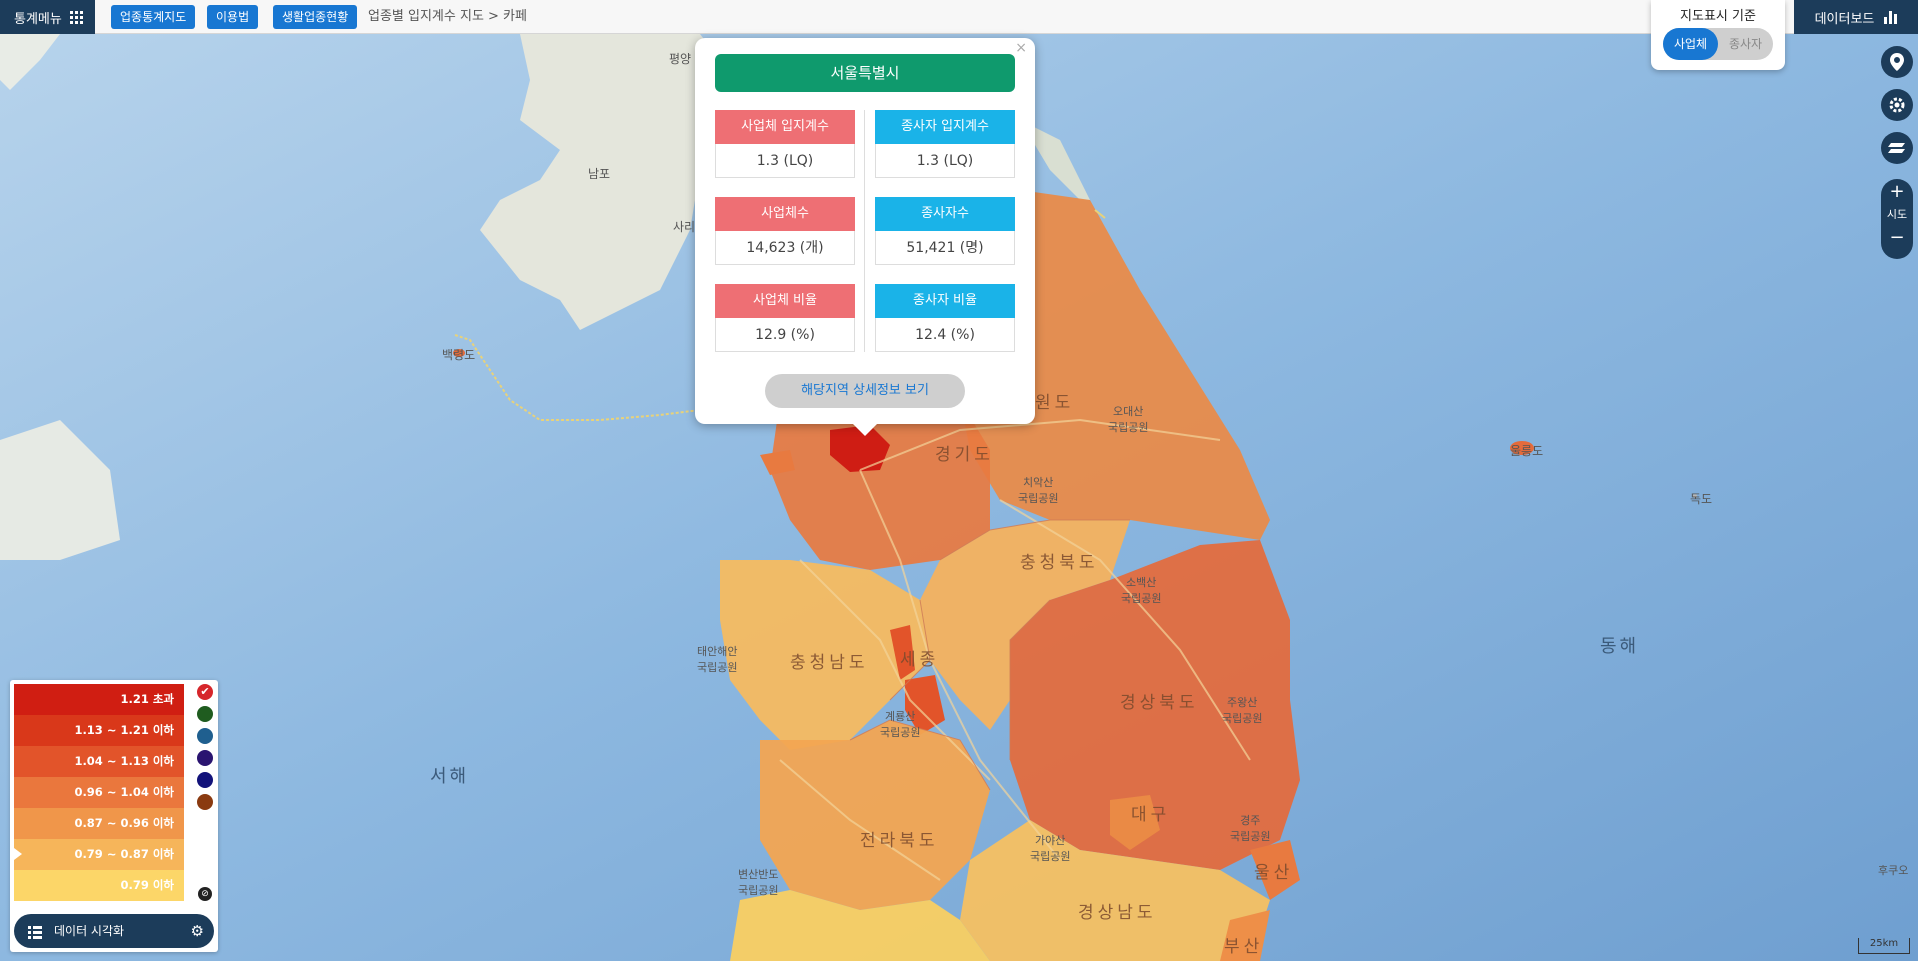 The image size is (1918, 961). I want to click on stat-employee-count: 종사자수 51,421 (명), so click(945, 231).